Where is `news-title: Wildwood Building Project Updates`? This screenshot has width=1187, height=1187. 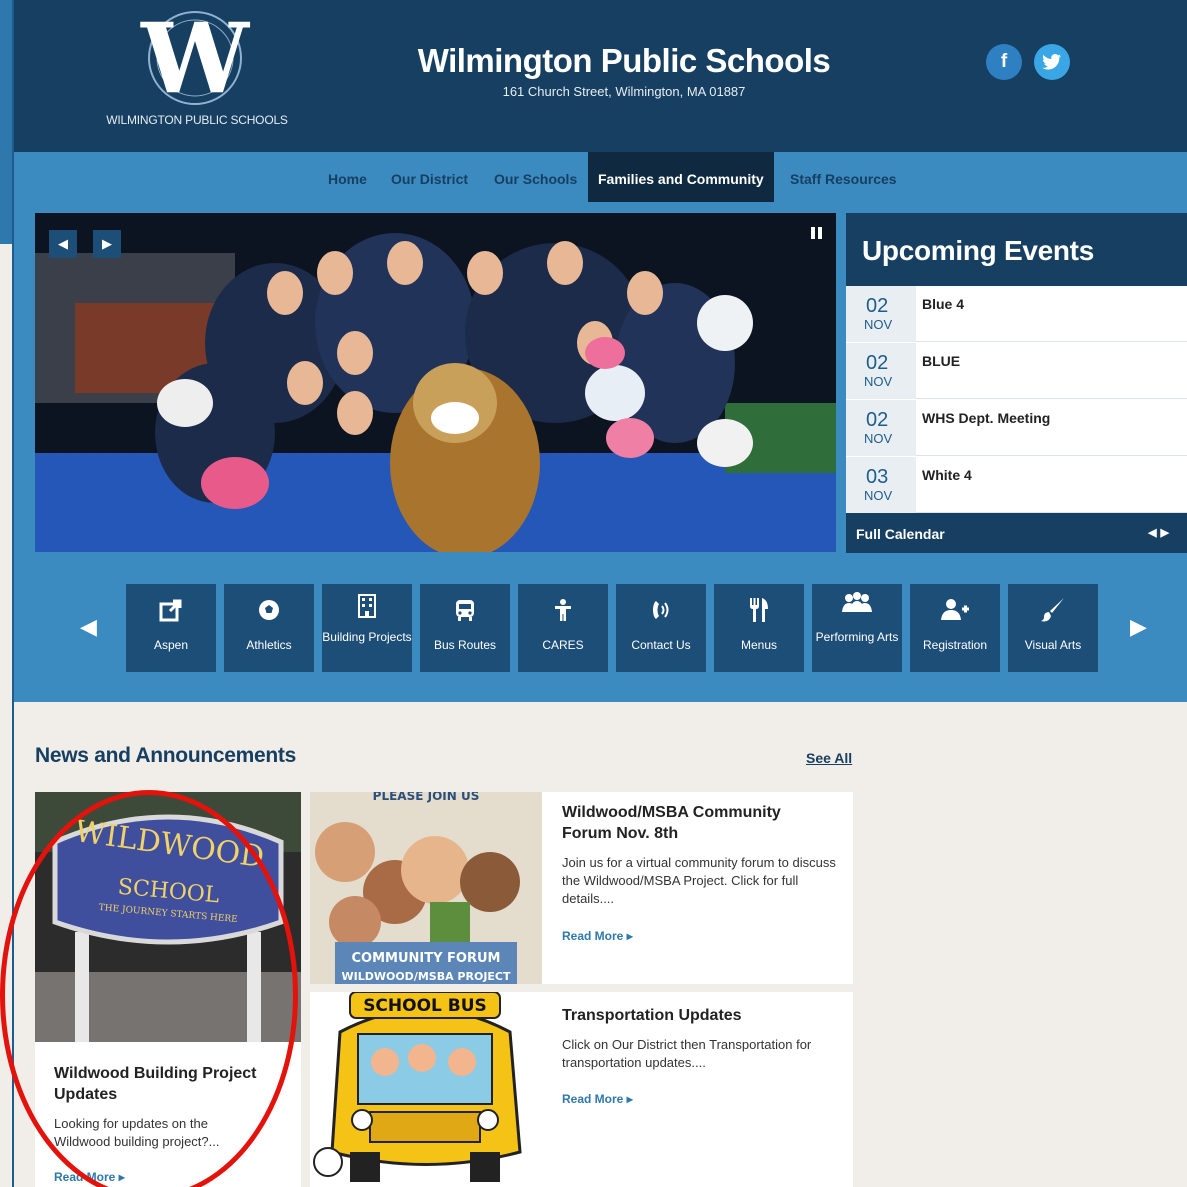
news-title: Wildwood Building Project Updates is located at coordinates (169, 1084).